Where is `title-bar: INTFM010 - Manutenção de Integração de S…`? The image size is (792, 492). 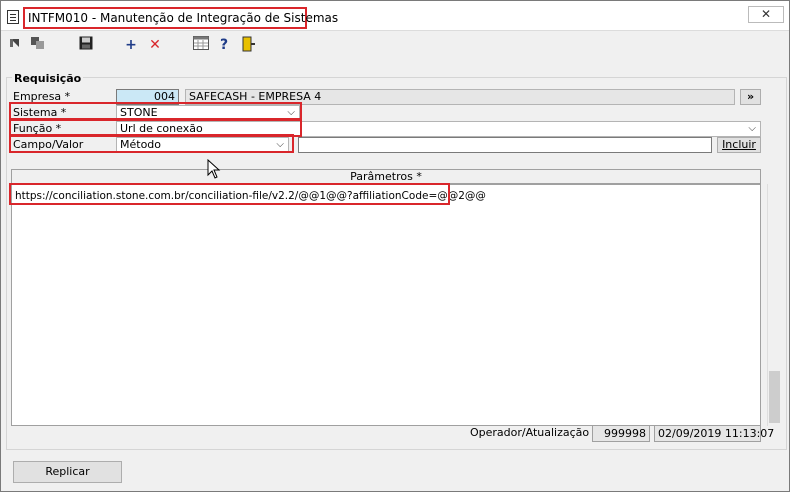
title-bar: INTFM010 - Manutenção de Integração de S… is located at coordinates (395, 16).